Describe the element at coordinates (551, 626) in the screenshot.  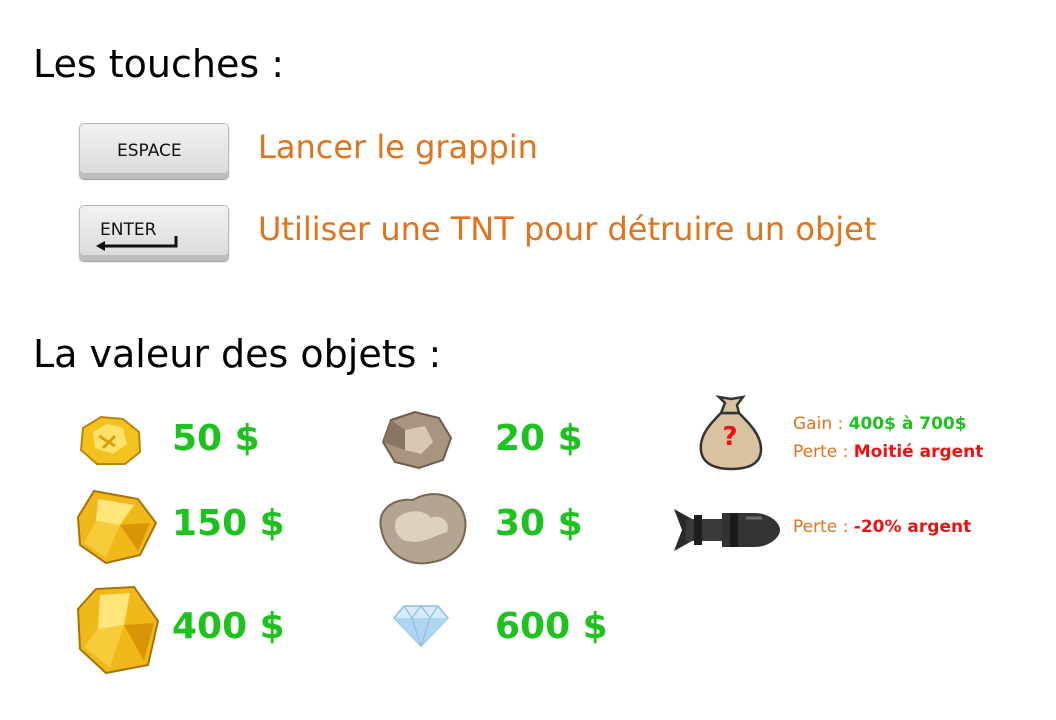
I see `price-diamond: 600 $` at that location.